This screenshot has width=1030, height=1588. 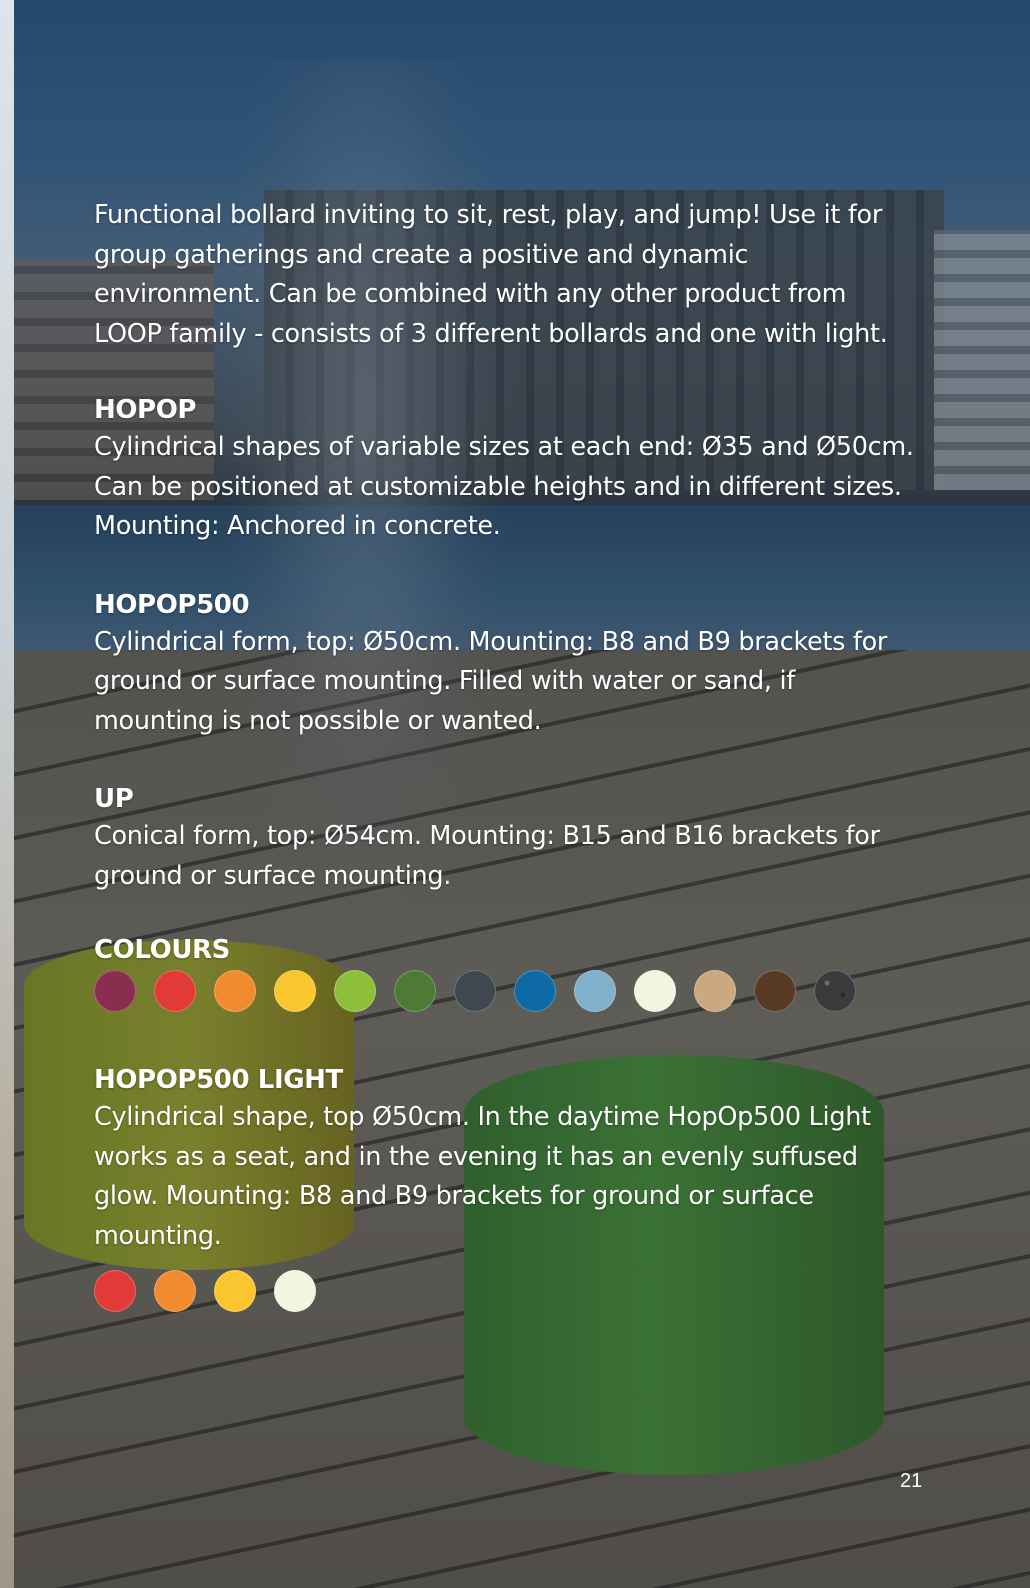 What do you see at coordinates (172, 604) in the screenshot?
I see `heading-hopop500: HOPOP500` at bounding box center [172, 604].